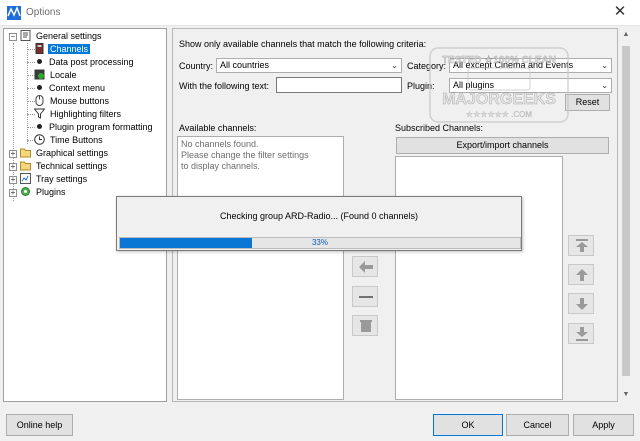 This screenshot has width=640, height=441. I want to click on svg-text: ★★★★★★ .COM, so click(499, 114).